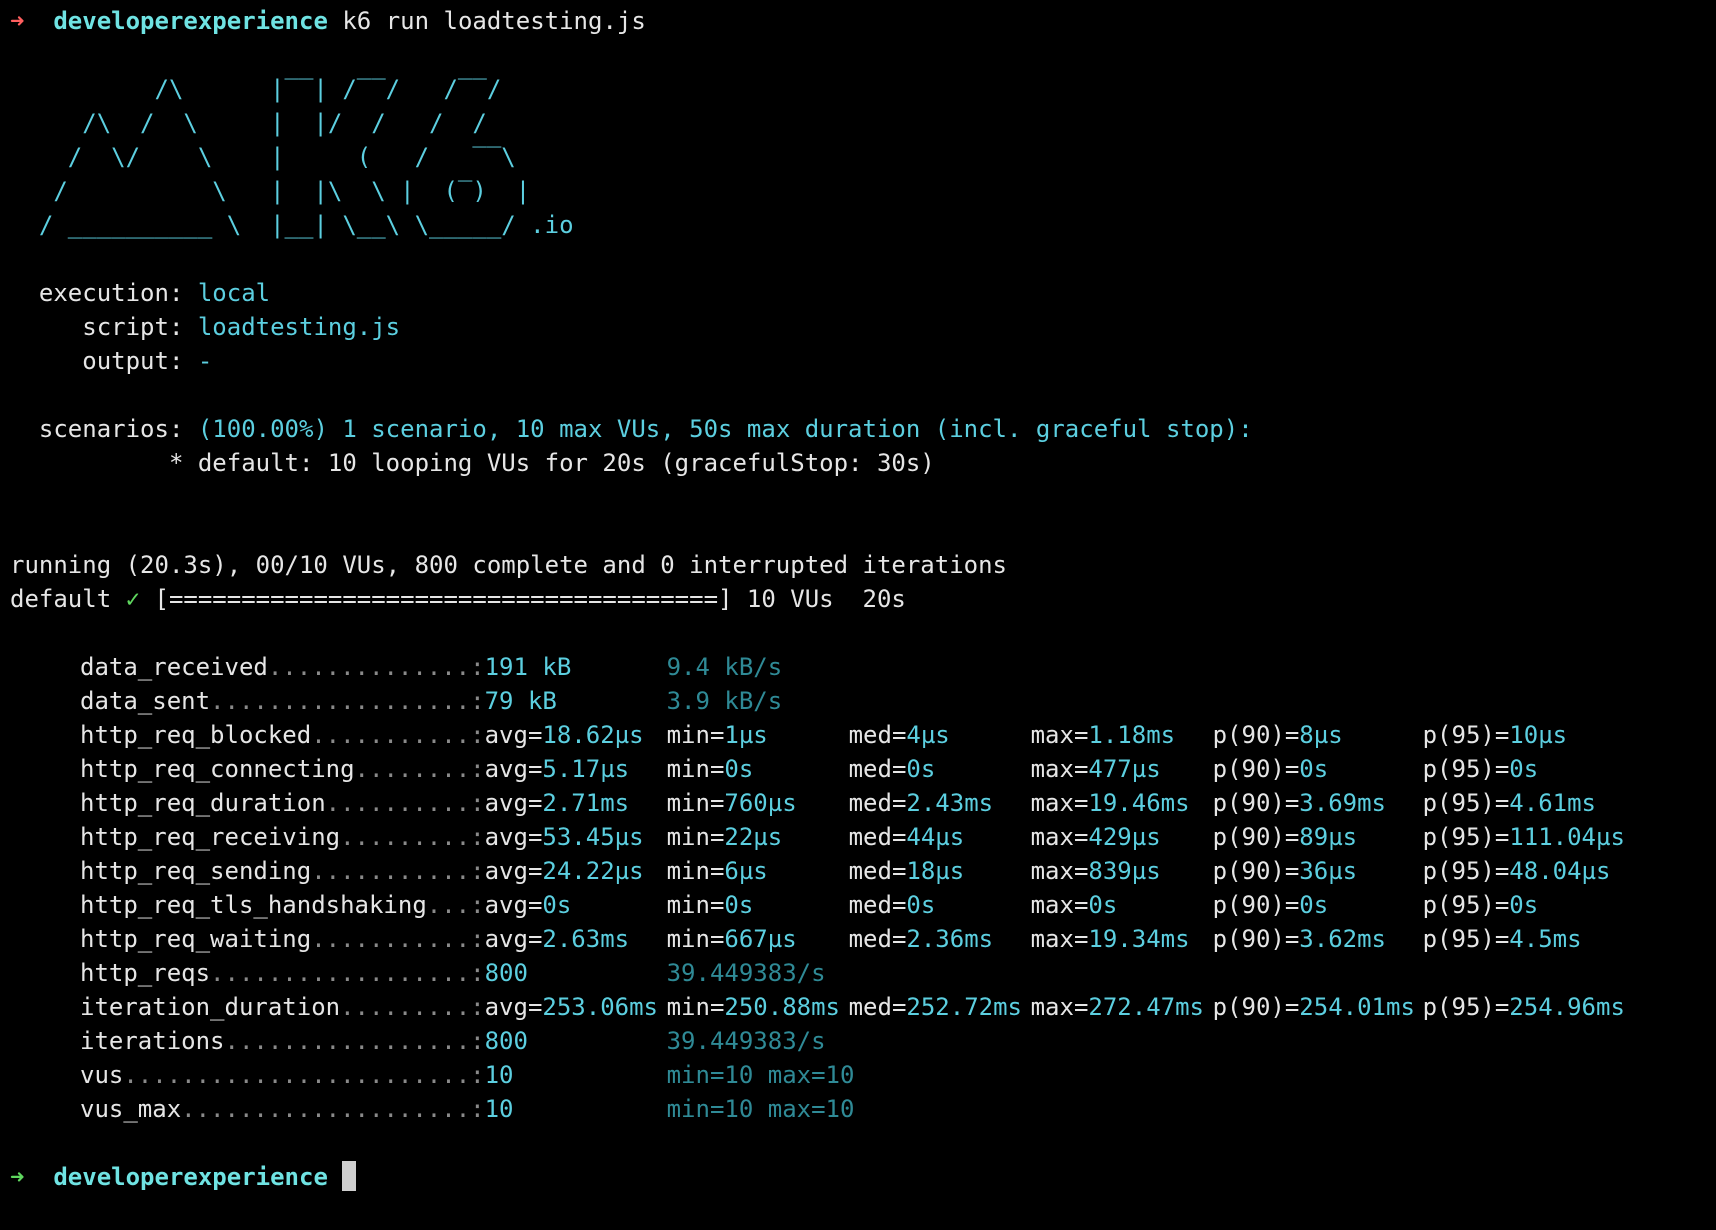 Image resolution: width=1716 pixels, height=1230 pixels. Describe the element at coordinates (210, 1007) in the screenshot. I see `metric-name: iteration_duration` at that location.